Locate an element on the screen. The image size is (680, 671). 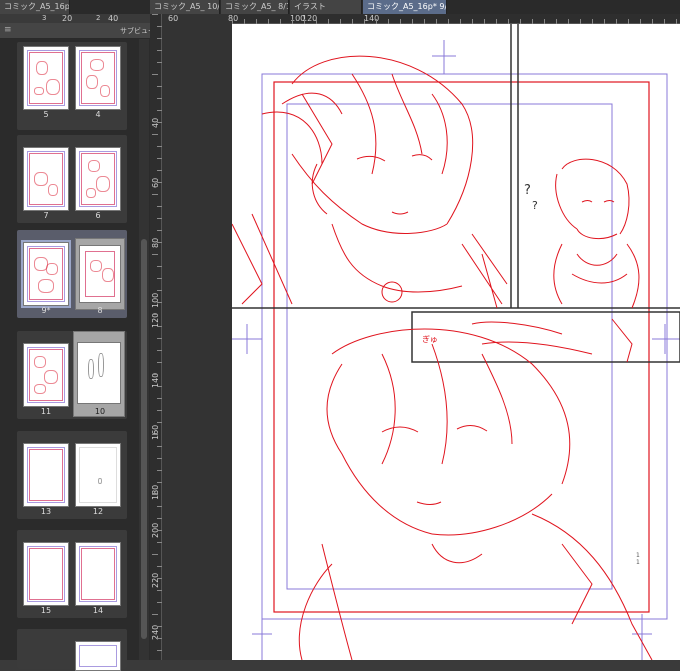
tab-label: コミック_A5_ 8/16 is located at coordinates (257, 6).